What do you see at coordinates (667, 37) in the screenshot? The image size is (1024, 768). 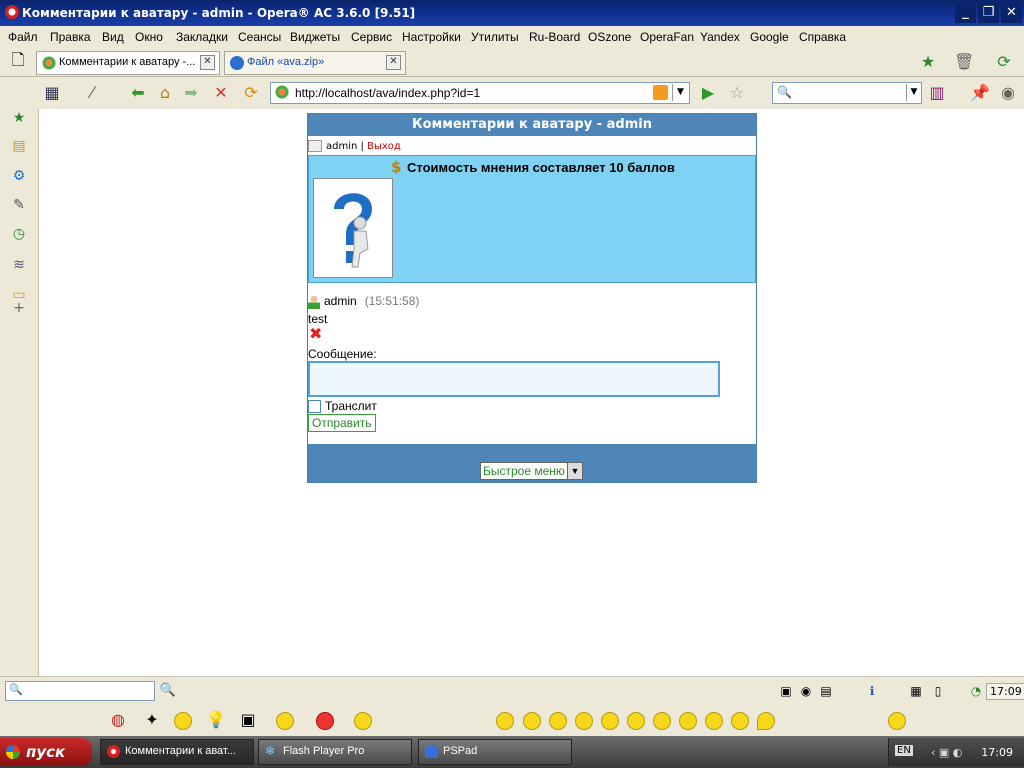 I see `menu-operafan: OperaFan` at bounding box center [667, 37].